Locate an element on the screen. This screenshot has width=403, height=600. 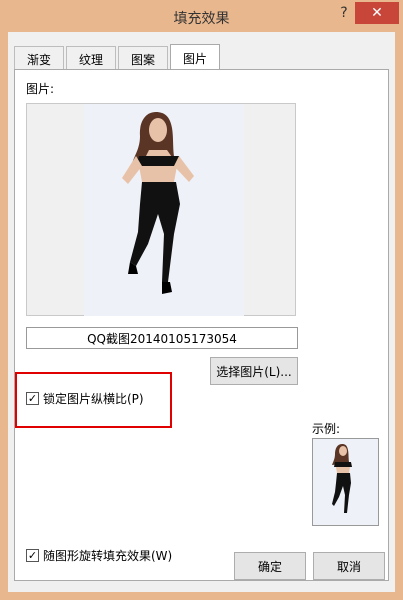
ok-button: 确定 is located at coordinates (270, 566).